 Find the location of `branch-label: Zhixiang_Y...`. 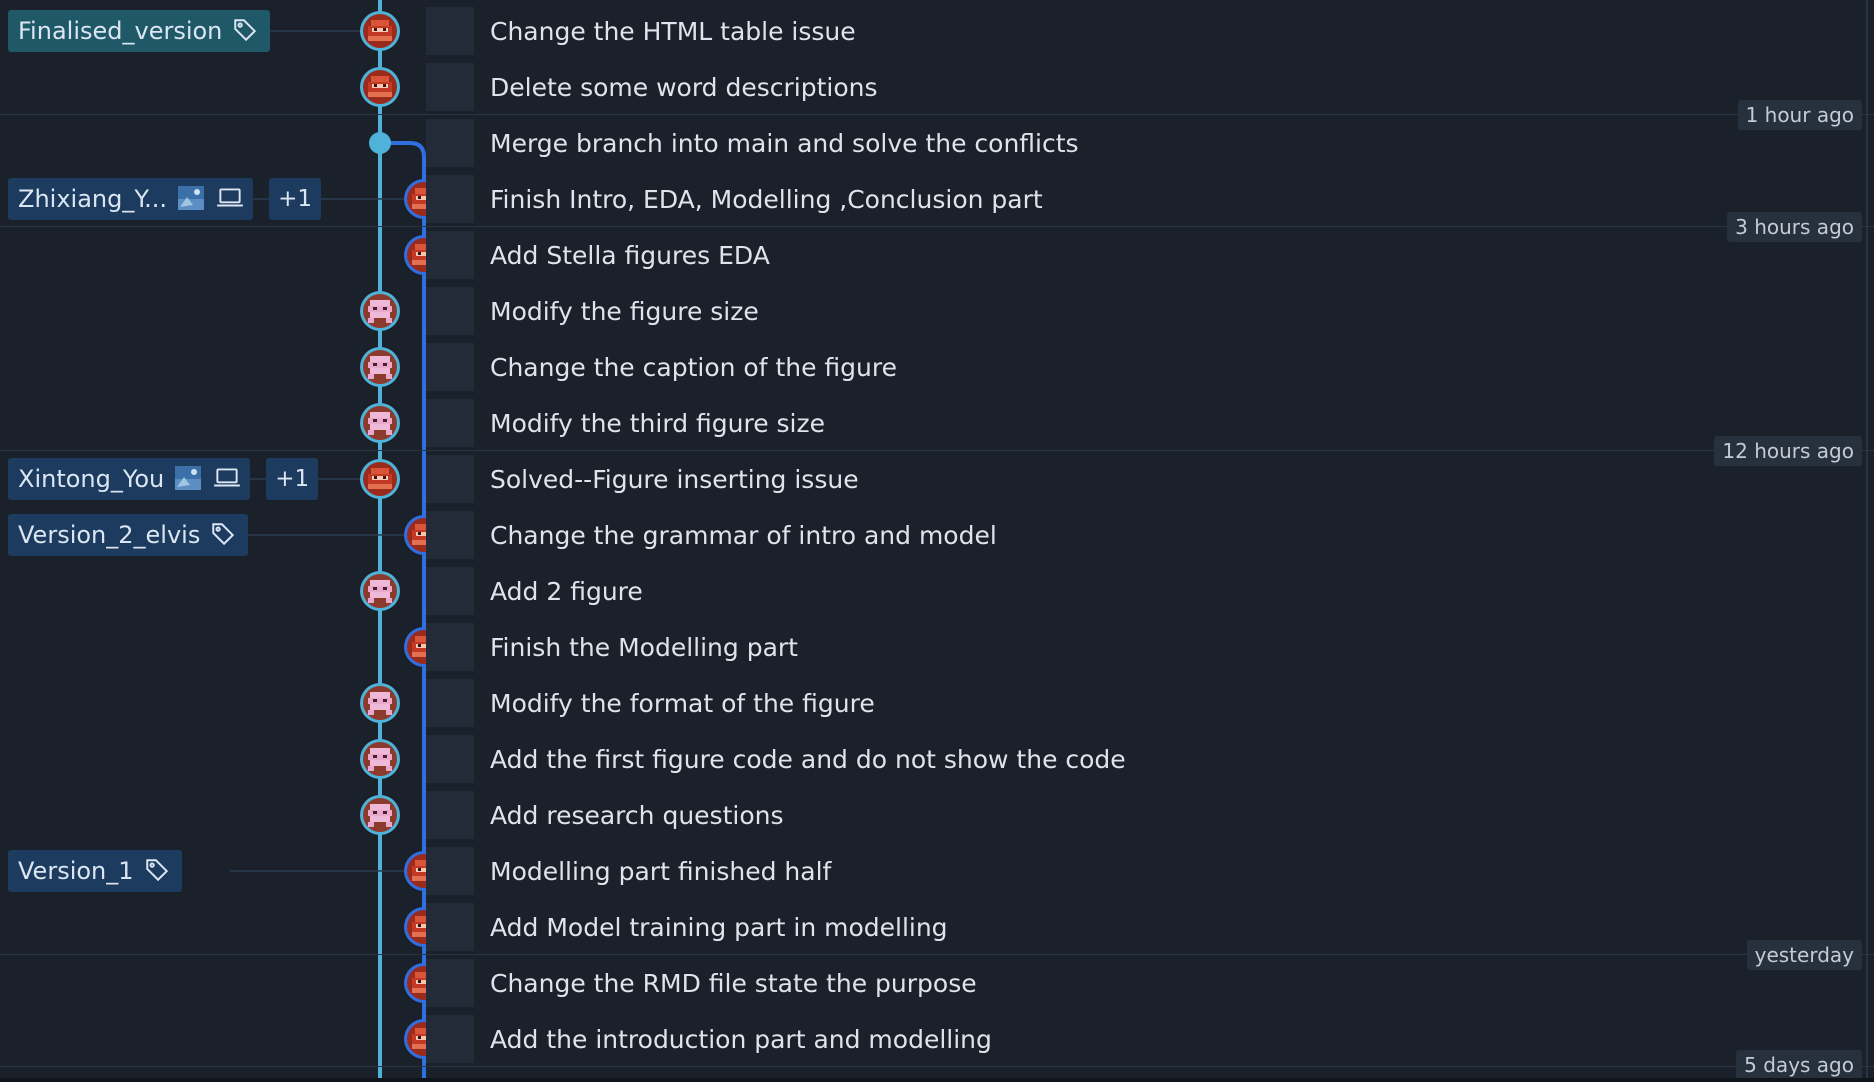

branch-label: Zhixiang_Y... is located at coordinates (131, 199).